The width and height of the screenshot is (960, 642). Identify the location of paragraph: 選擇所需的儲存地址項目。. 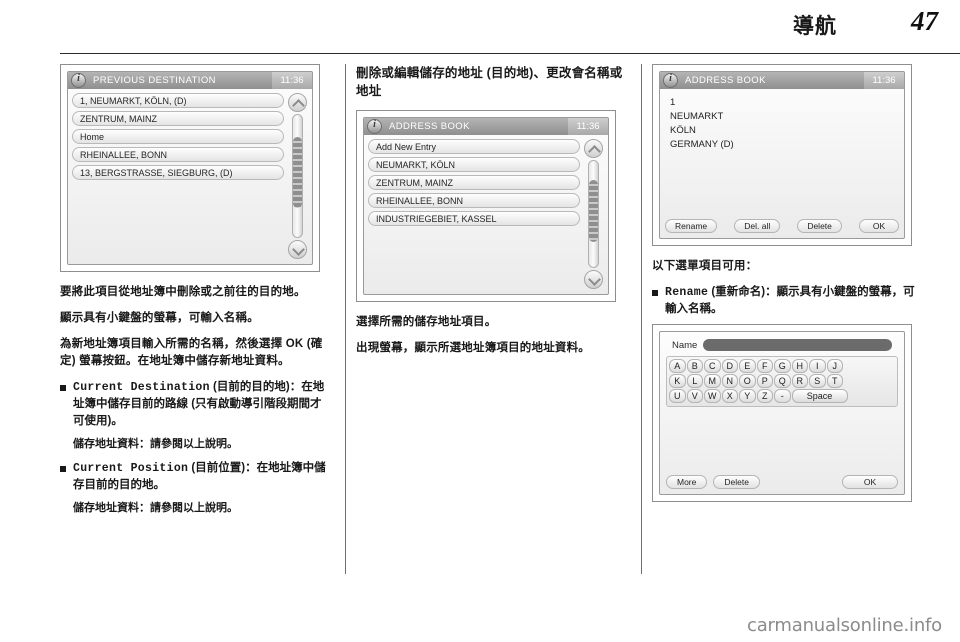
(426, 322).